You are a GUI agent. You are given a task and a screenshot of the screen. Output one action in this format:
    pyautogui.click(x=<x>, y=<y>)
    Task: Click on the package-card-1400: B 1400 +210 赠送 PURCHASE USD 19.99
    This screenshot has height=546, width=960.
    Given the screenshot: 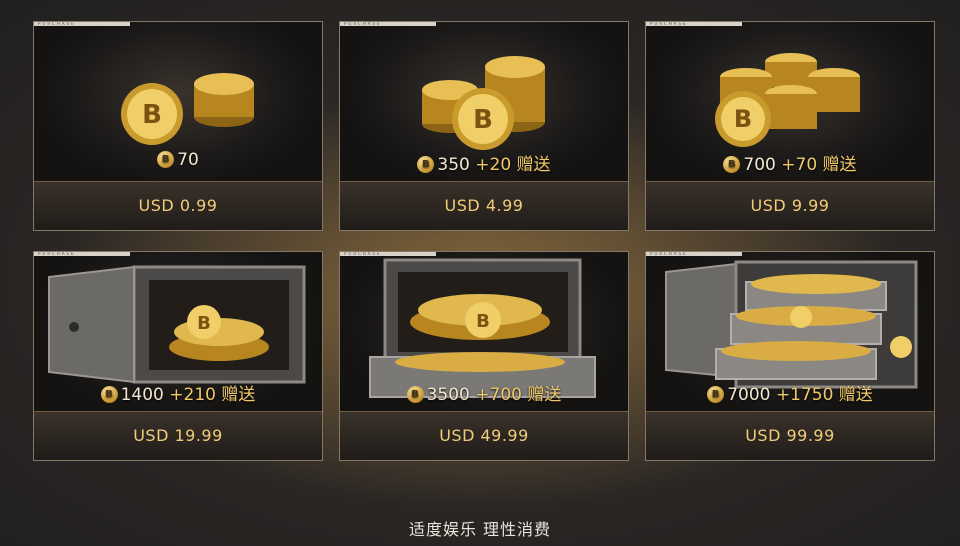 What is the action you would take?
    pyautogui.click(x=178, y=356)
    